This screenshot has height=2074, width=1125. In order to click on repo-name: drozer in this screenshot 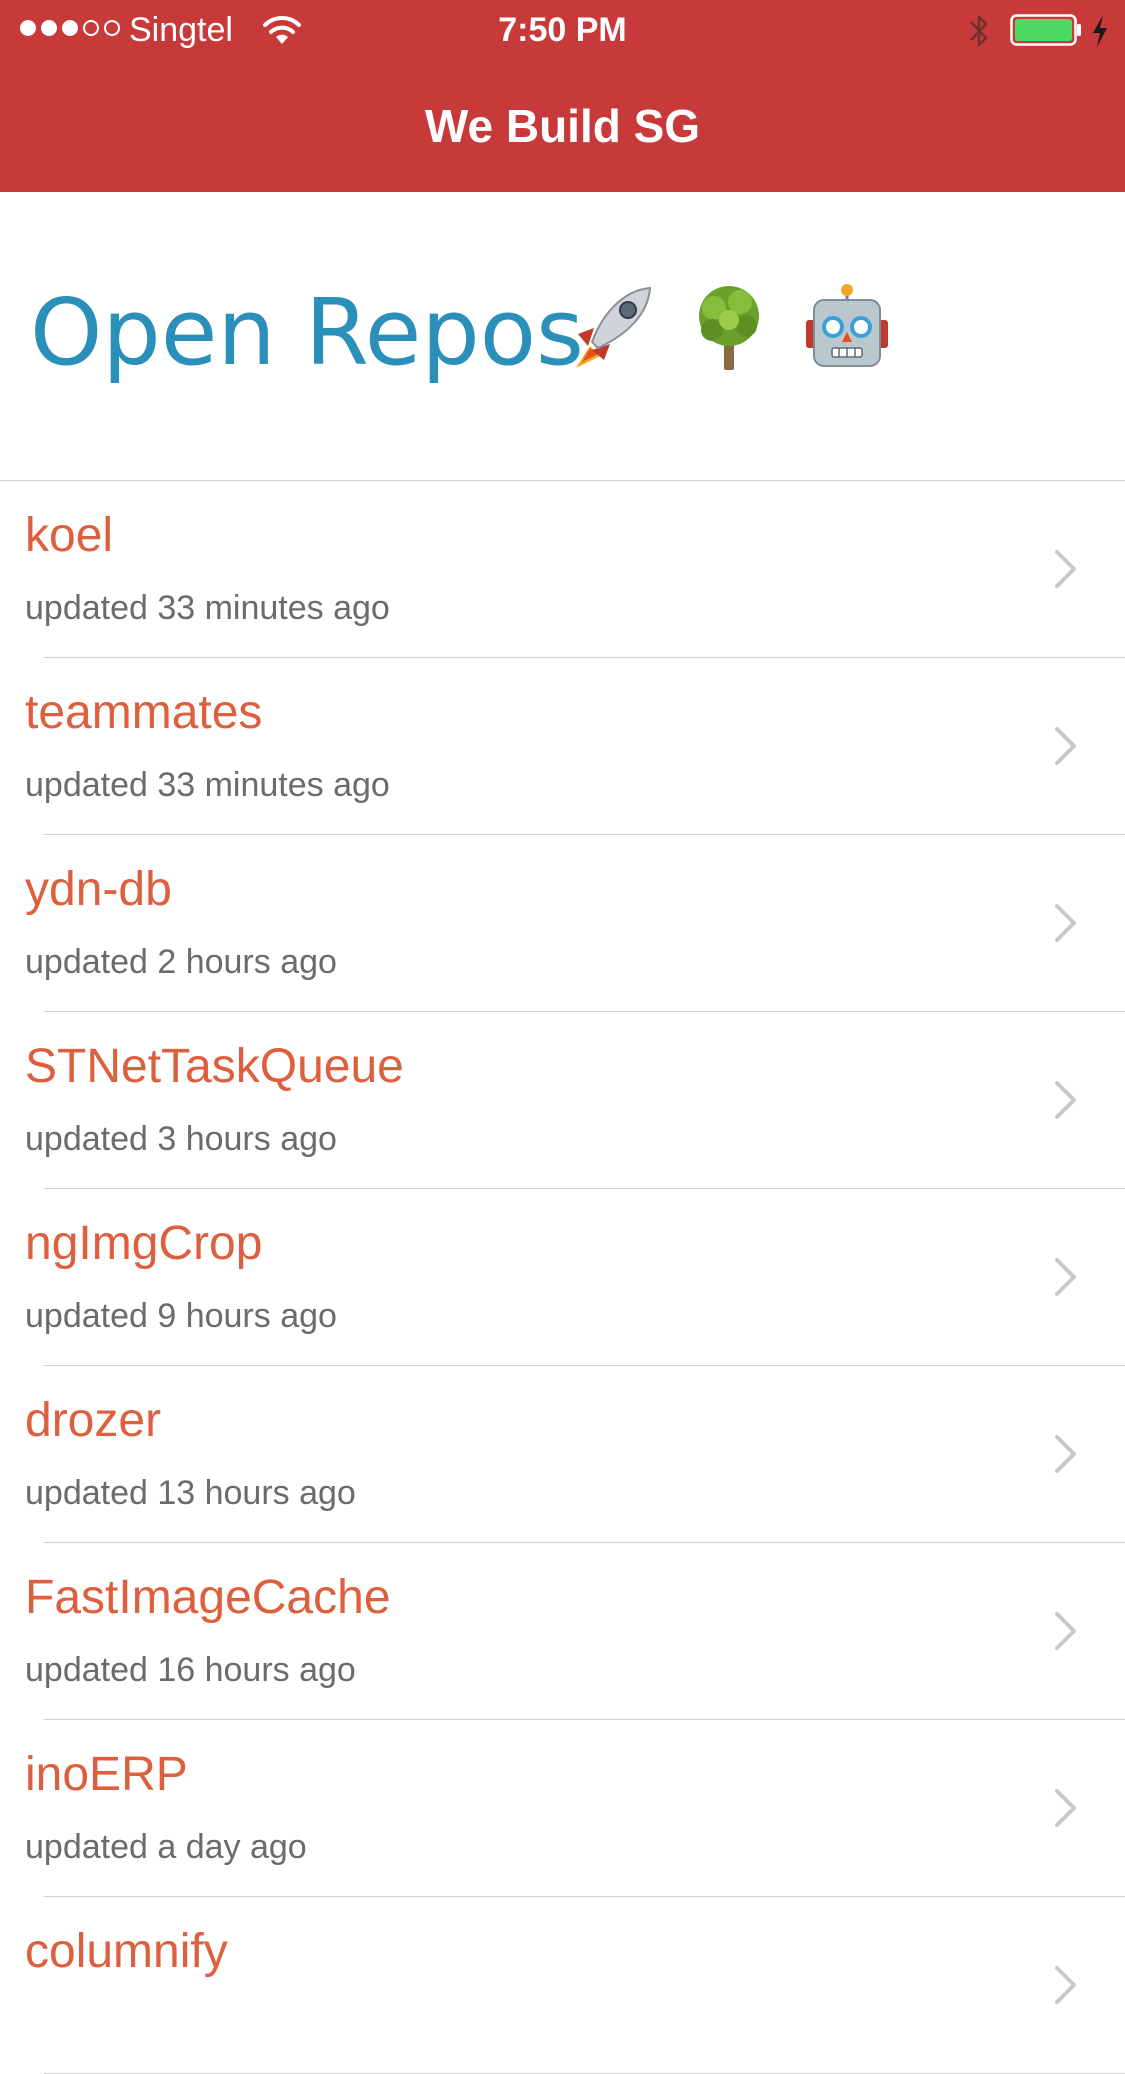, I will do `click(93, 1420)`.